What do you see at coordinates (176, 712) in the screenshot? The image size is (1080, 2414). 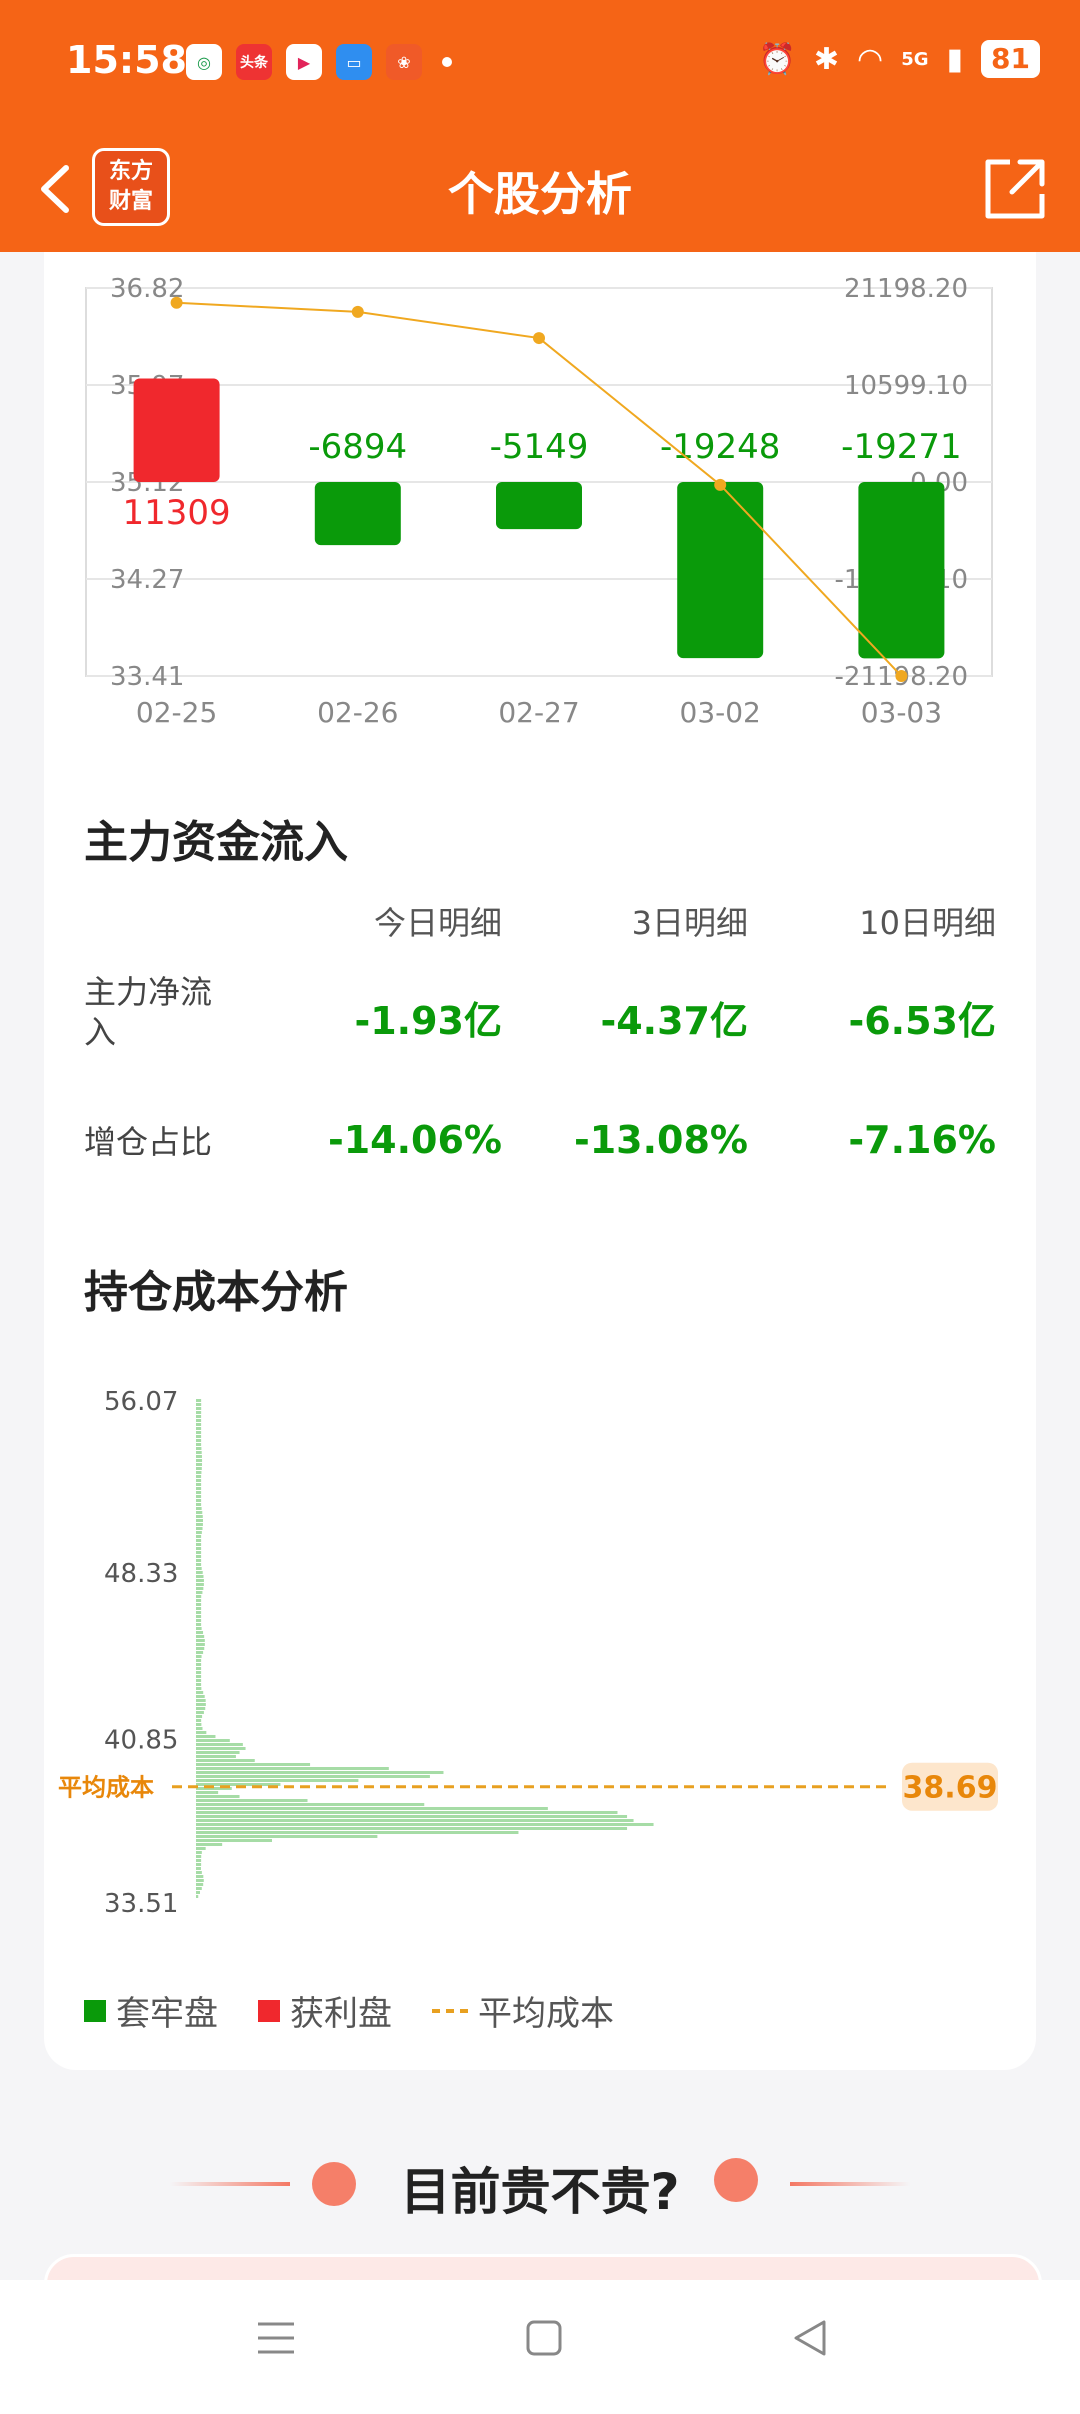 I see `x-tick-label: 02-25` at bounding box center [176, 712].